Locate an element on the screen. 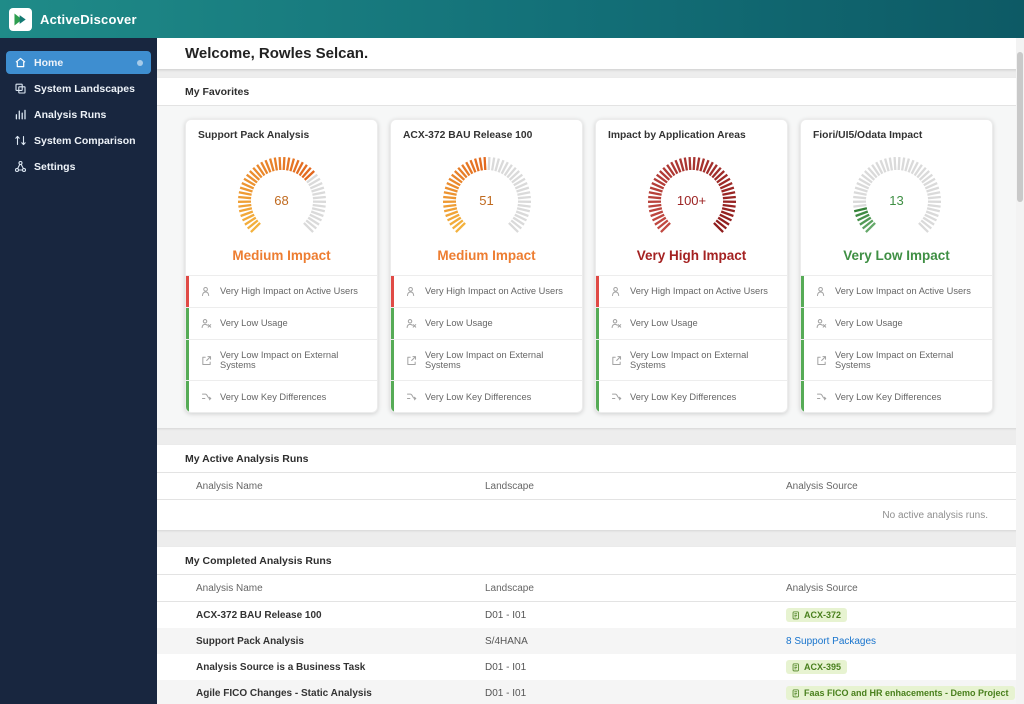 Image resolution: width=1024 pixels, height=704 pixels. impact-detail-text: Very Low Impact on External Systems is located at coordinates (279, 360).